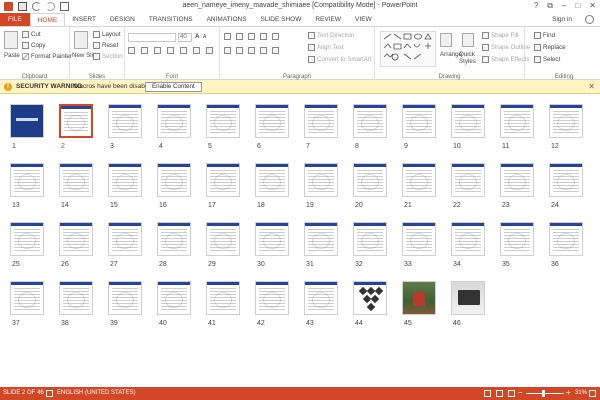 This screenshot has width=600, height=400. Describe the element at coordinates (122, 19) in the screenshot. I see `tab-design: DESIGN` at that location.